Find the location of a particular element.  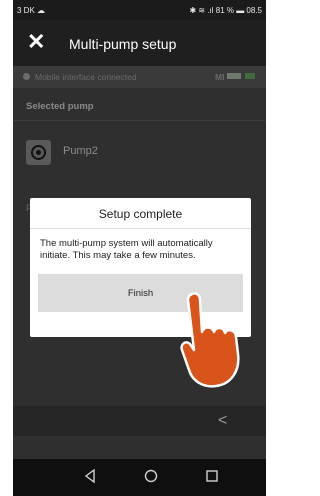

dialog-divider is located at coordinates (140, 228).